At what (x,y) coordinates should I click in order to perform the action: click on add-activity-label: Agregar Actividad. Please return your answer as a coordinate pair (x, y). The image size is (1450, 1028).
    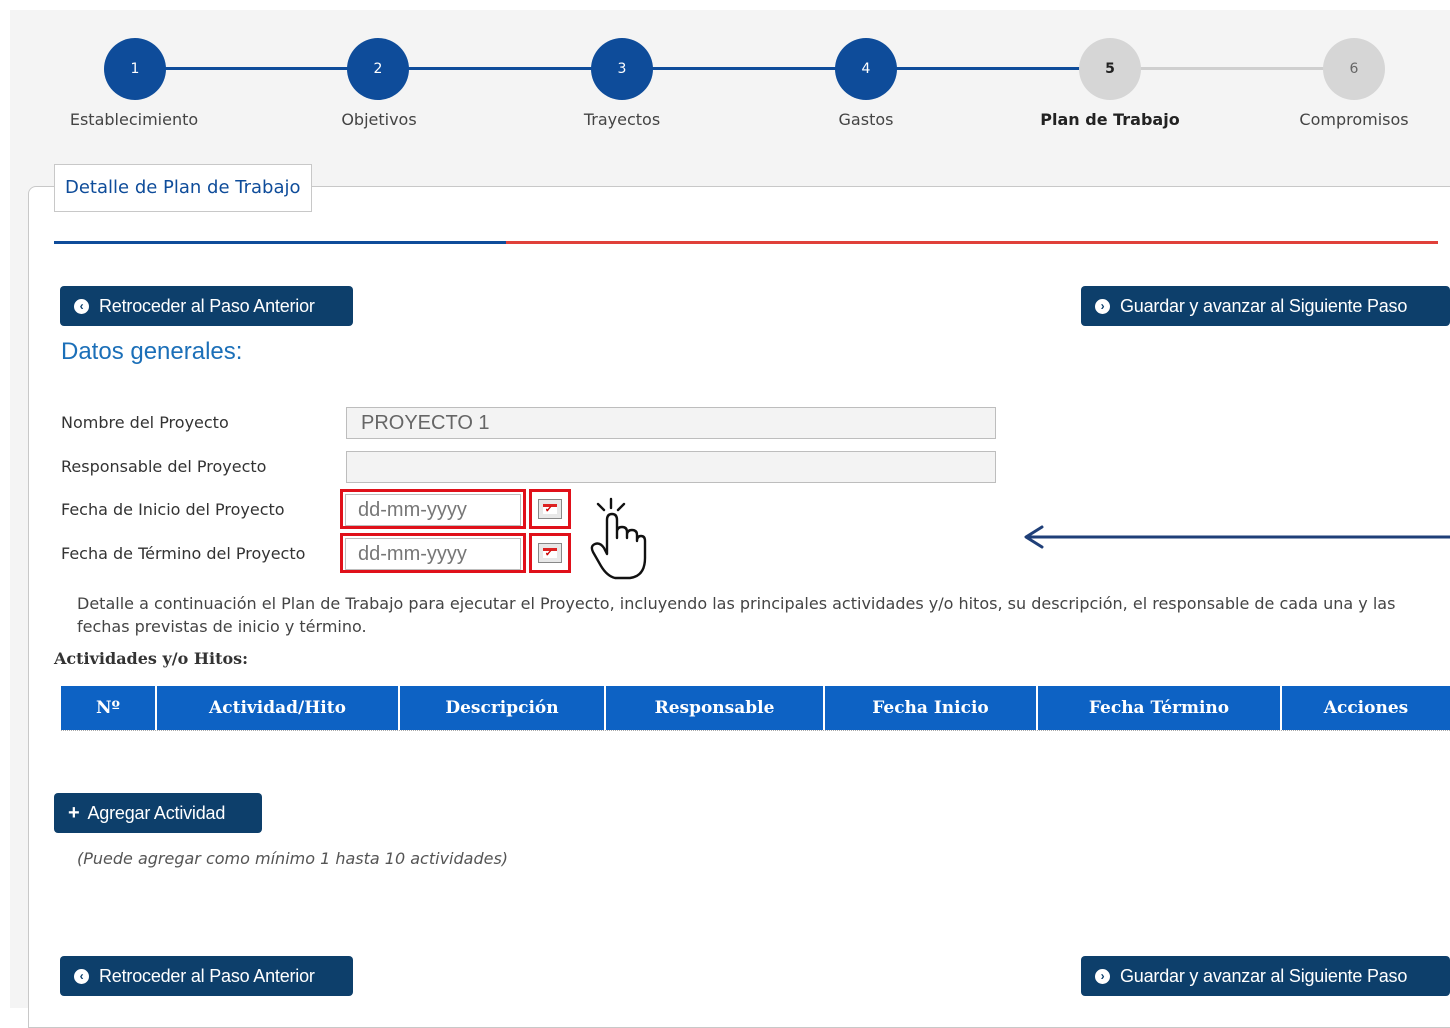
    Looking at the image, I should click on (156, 812).